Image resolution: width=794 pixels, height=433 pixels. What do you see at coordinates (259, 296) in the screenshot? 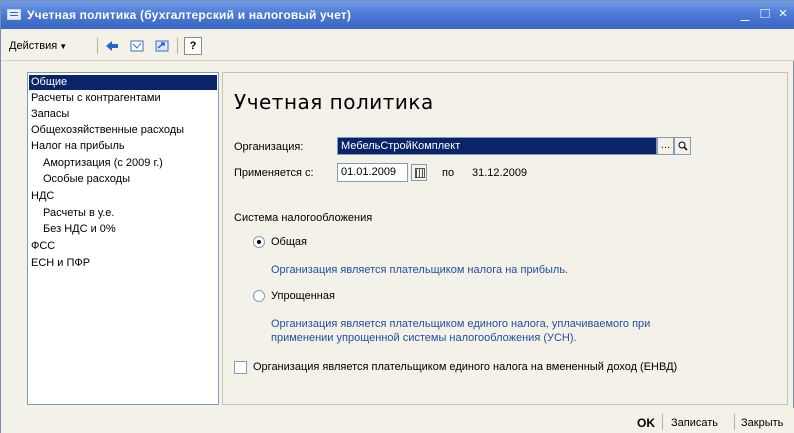
I see `simplified-radio` at bounding box center [259, 296].